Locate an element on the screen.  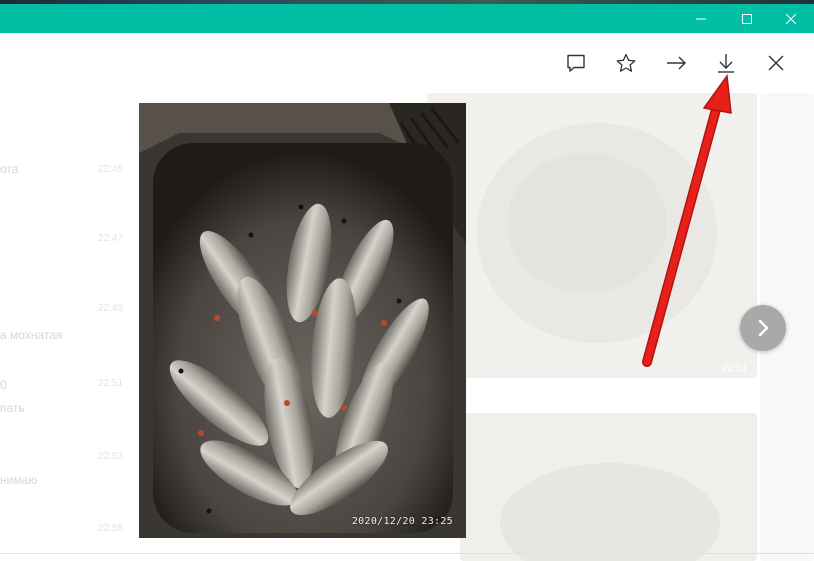
title-bar is located at coordinates (407, 18).